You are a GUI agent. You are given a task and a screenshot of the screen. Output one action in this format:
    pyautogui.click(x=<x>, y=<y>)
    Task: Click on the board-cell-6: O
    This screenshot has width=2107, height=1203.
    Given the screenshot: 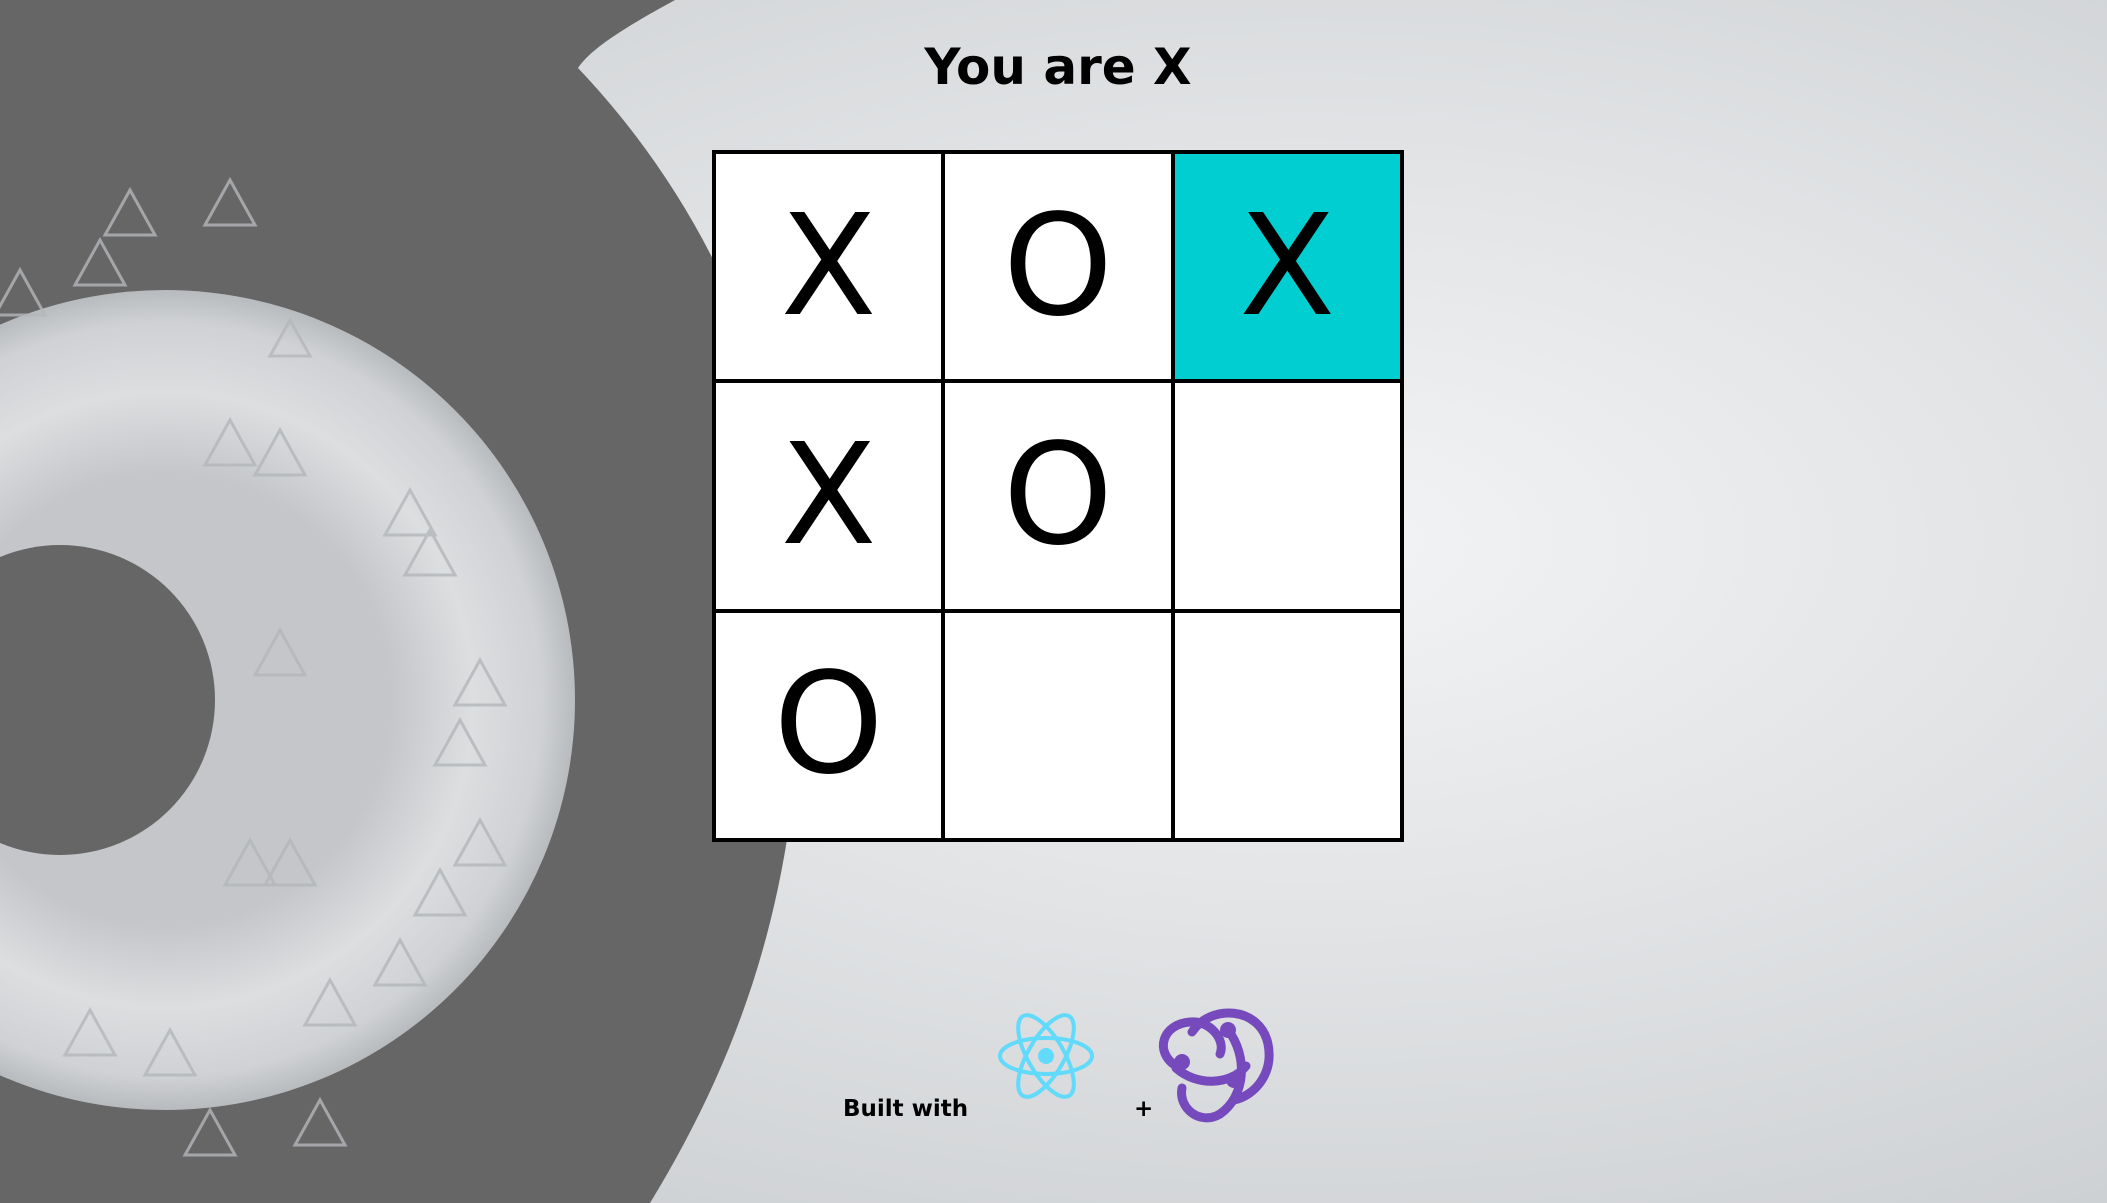 What is the action you would take?
    pyautogui.click(x=829, y=725)
    